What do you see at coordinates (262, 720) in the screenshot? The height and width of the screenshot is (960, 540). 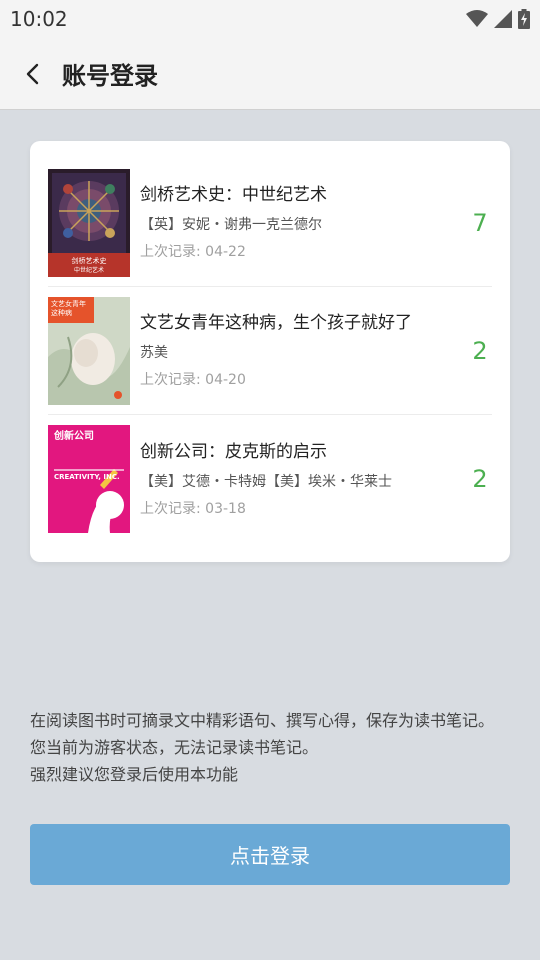 I see `notice-line: 在阅读图书时可摘录文中精彩语句、撰写心得，保存为读书笔记。` at bounding box center [262, 720].